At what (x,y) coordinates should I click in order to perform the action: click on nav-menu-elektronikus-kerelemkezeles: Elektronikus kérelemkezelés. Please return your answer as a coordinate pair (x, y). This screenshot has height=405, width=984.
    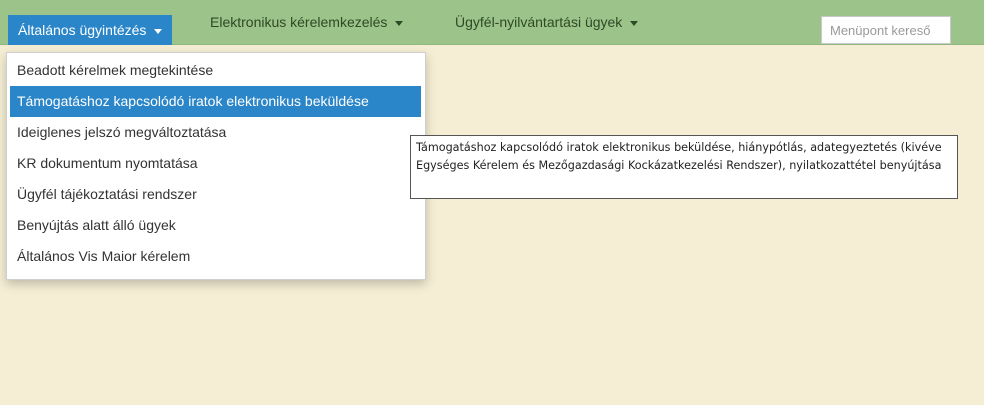
    Looking at the image, I should click on (307, 22).